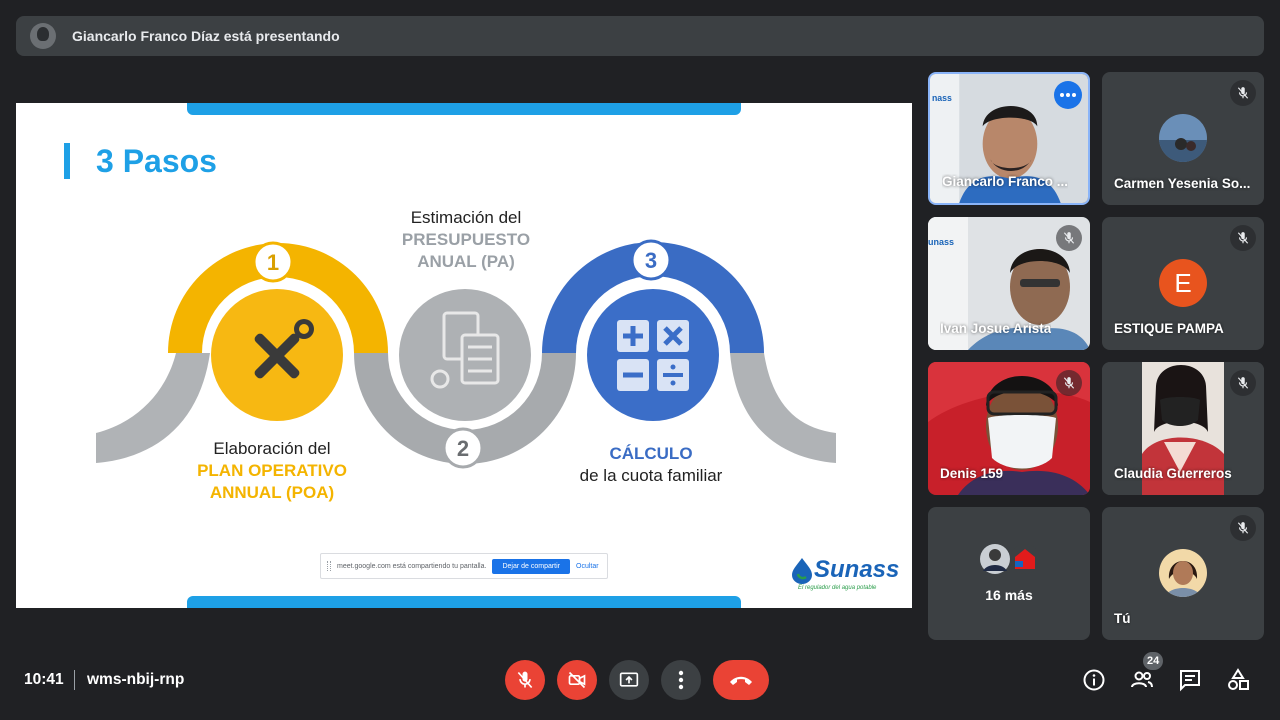 This screenshot has height=720, width=1280. I want to click on participant-tile: Denis 159, so click(1009, 428).